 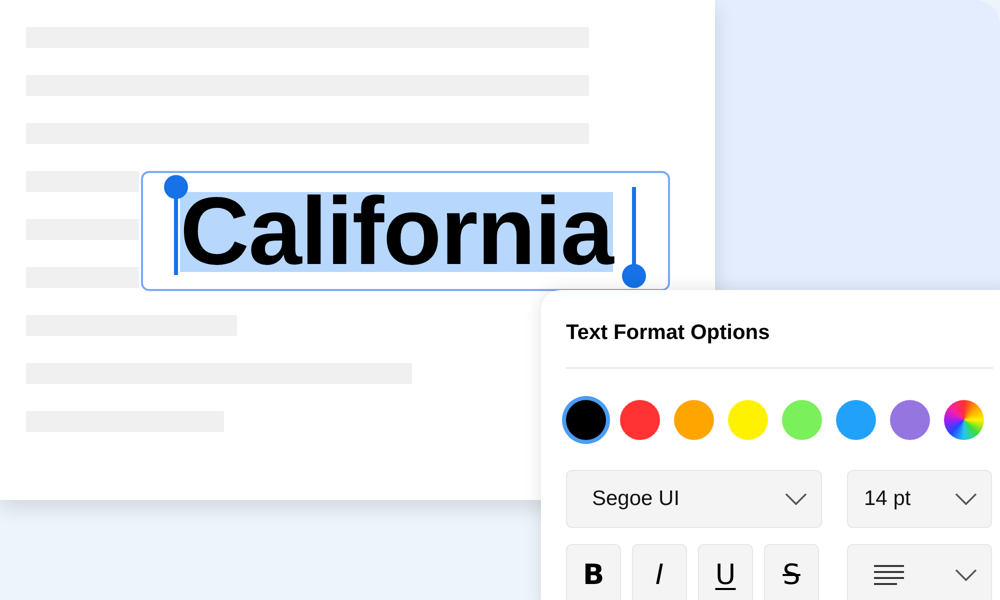 I want to click on panel-title: Text Format Options, so click(x=668, y=333).